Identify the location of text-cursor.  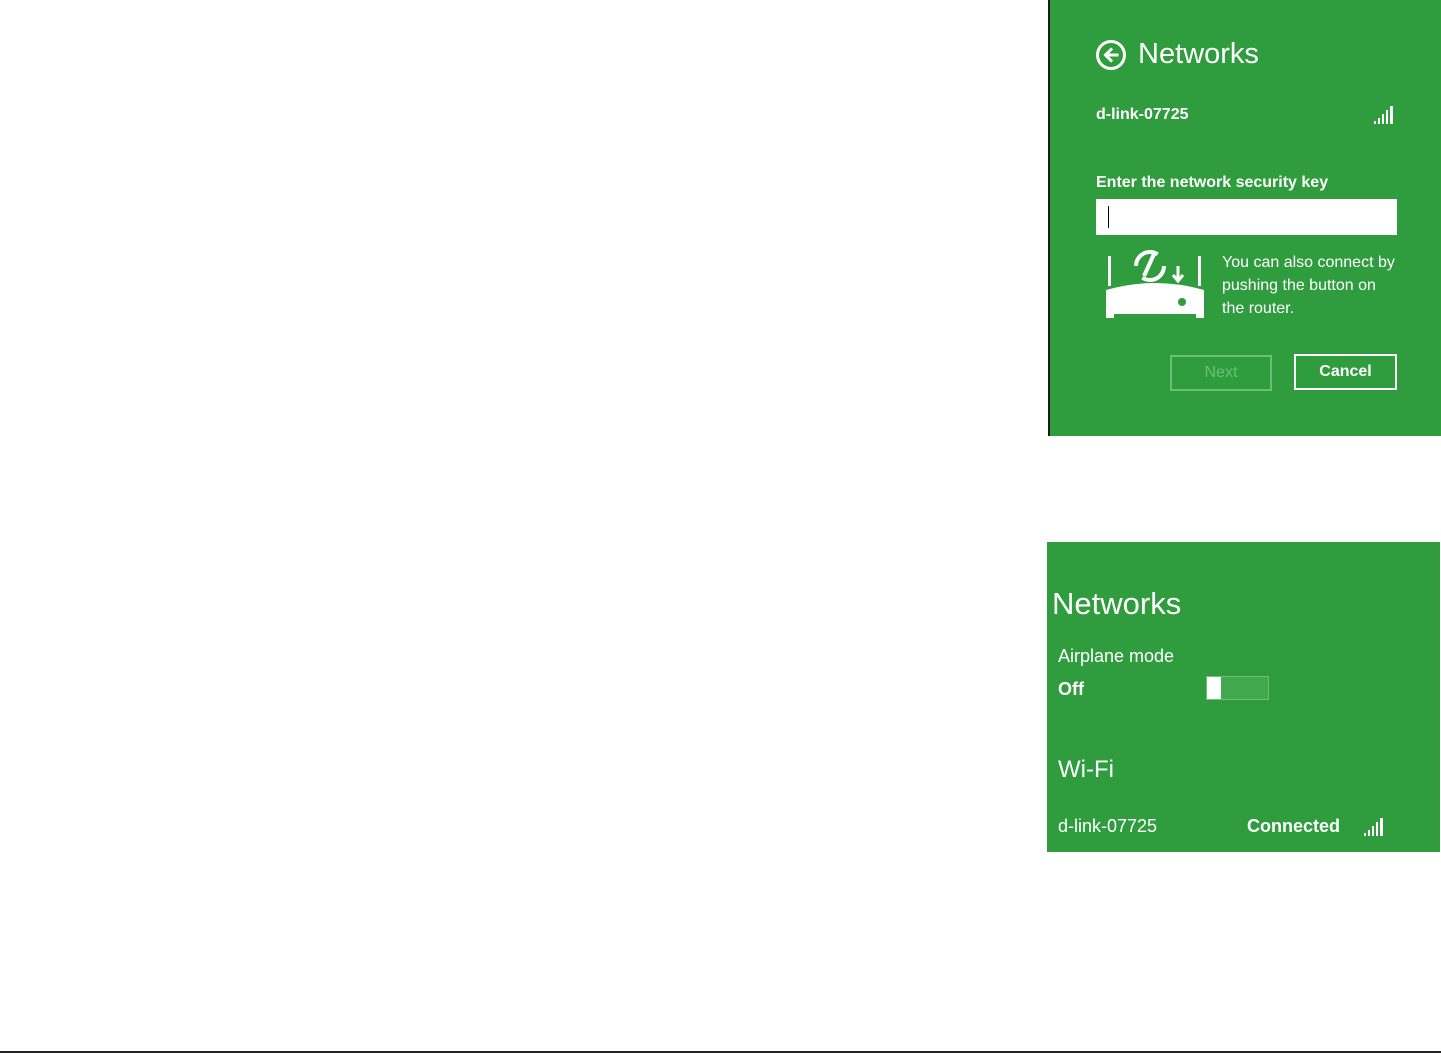
(1108, 217).